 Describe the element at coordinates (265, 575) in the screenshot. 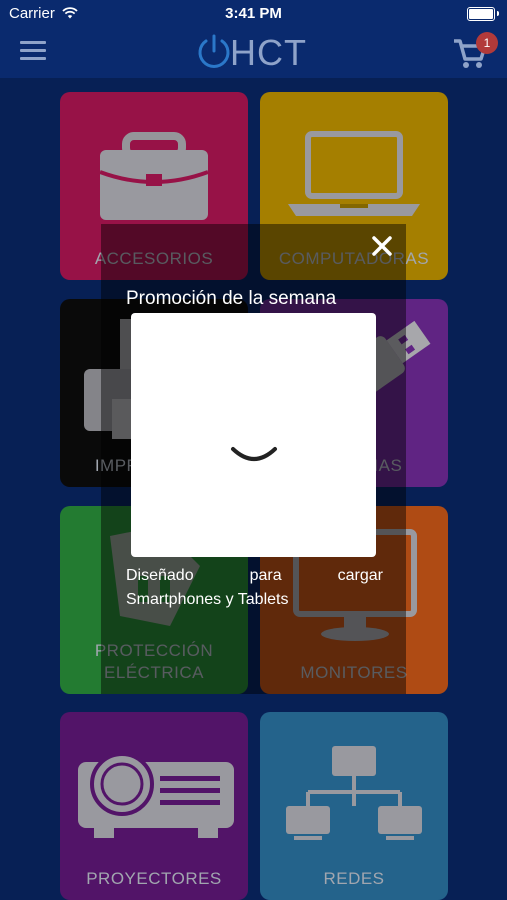

I see `desc-word: para` at that location.